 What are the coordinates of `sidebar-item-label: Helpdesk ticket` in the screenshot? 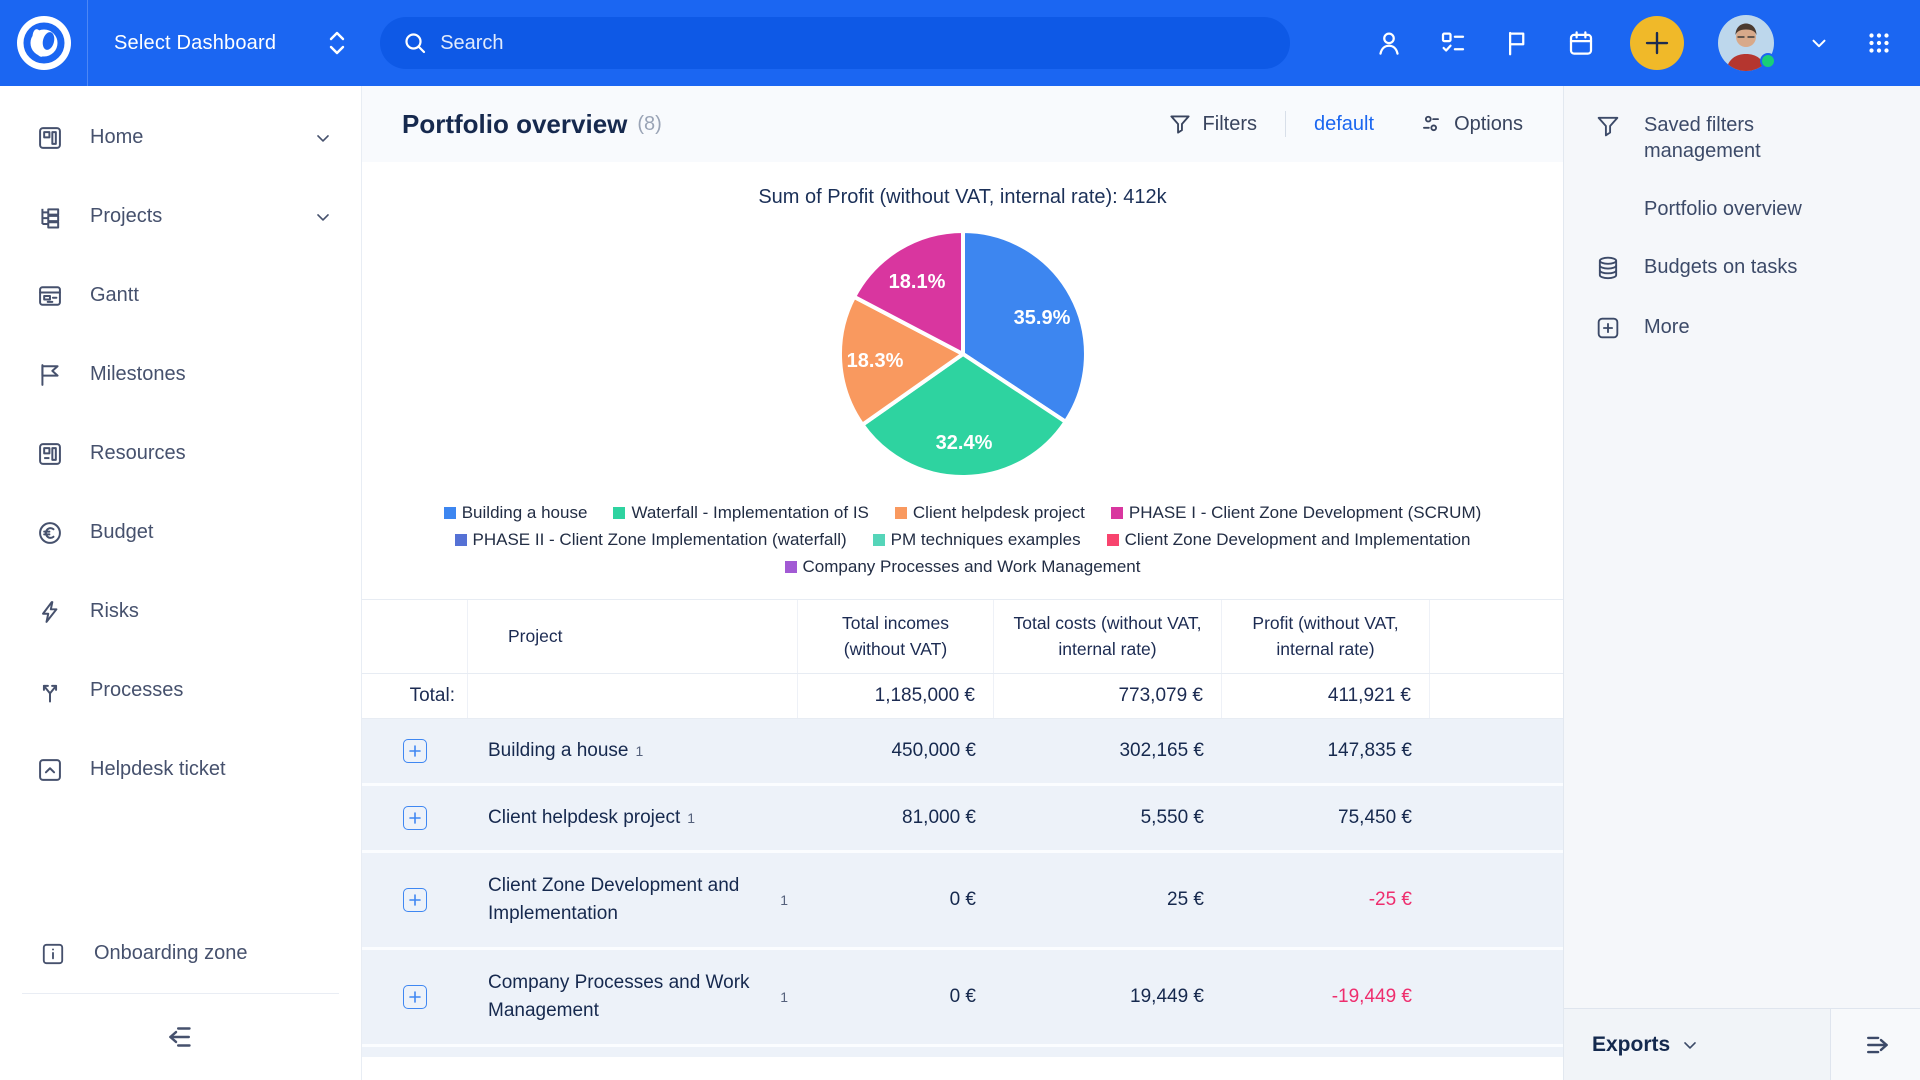 It's located at (158, 769).